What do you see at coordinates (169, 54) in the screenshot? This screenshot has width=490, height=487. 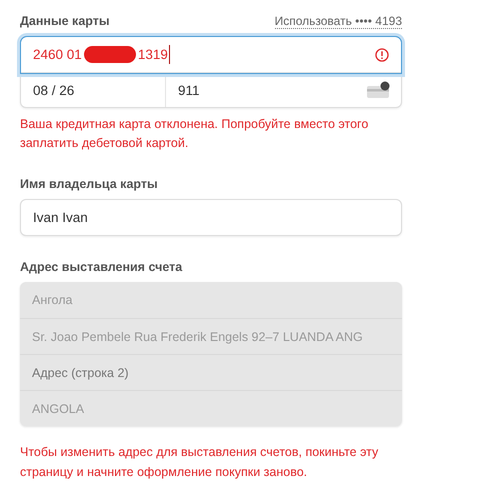 I see `text-cursor` at bounding box center [169, 54].